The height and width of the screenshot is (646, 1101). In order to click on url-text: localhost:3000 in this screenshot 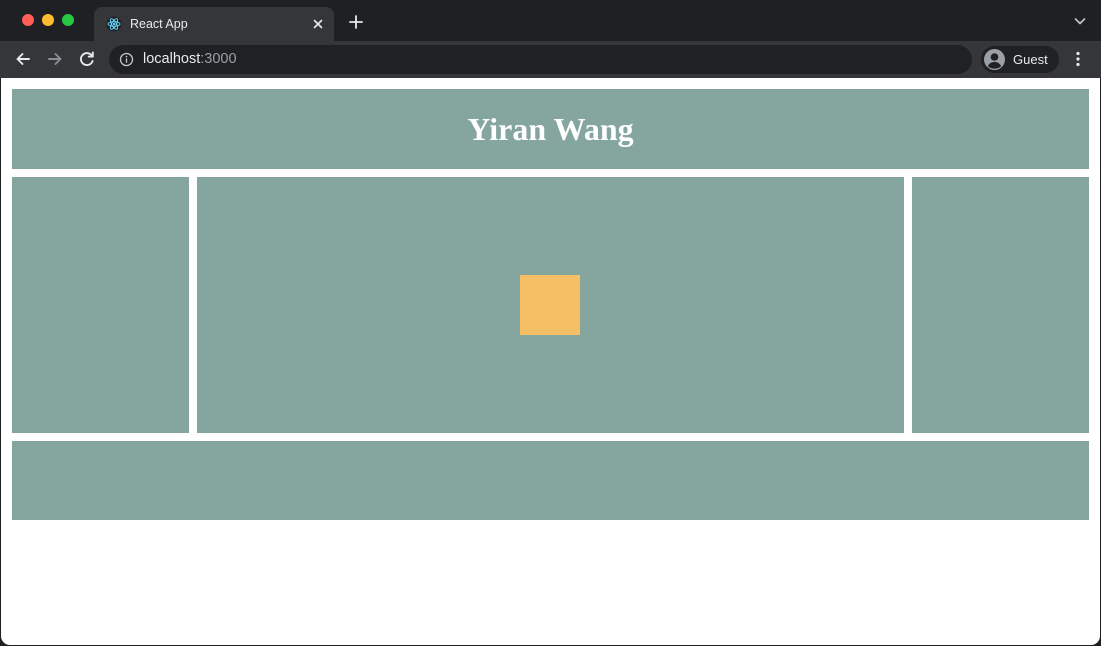, I will do `click(190, 59)`.